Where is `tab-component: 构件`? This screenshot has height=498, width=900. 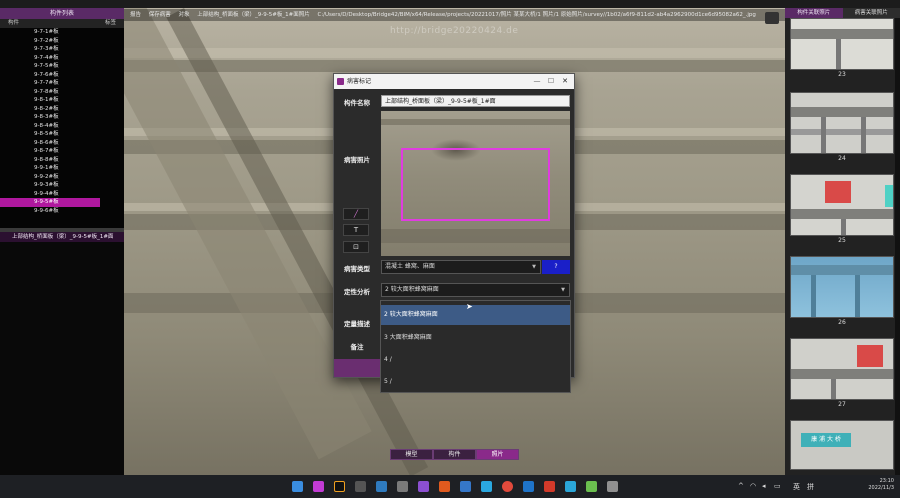
tab-component: 构件 is located at coordinates (454, 454).